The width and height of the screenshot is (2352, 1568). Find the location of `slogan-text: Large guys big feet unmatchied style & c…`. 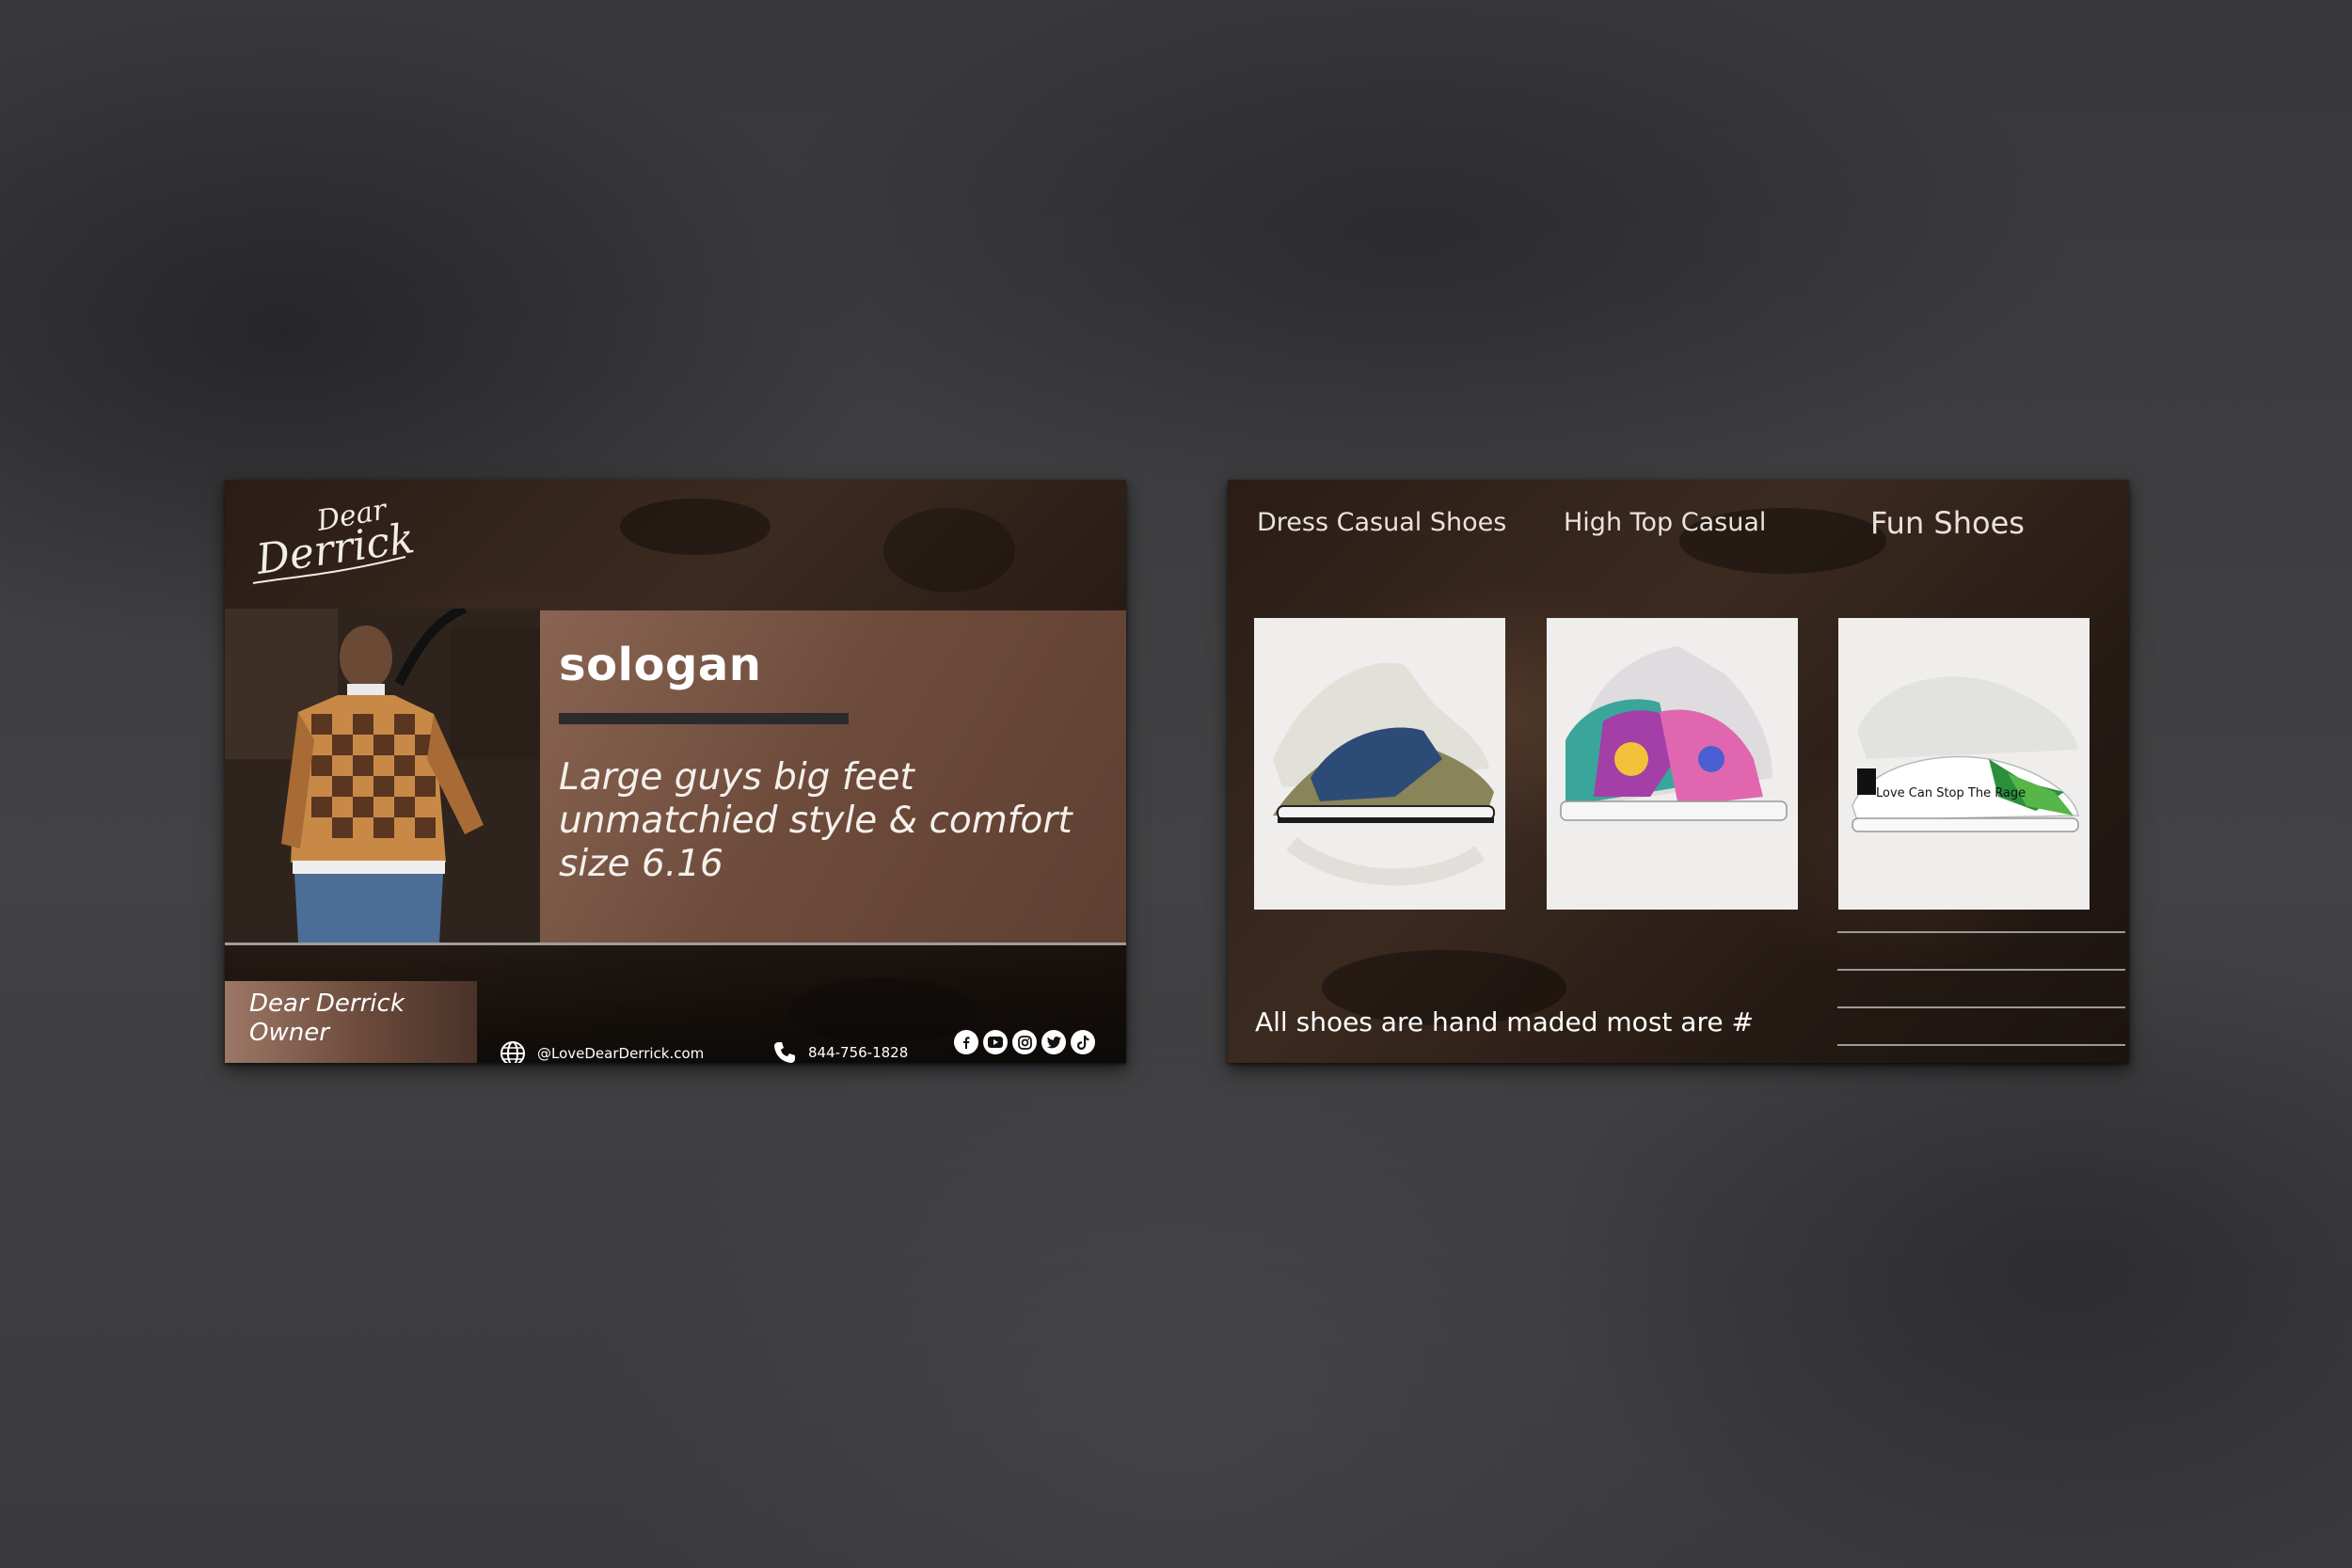

slogan-text: Large guys big feet unmatchied style & c… is located at coordinates (841, 821).